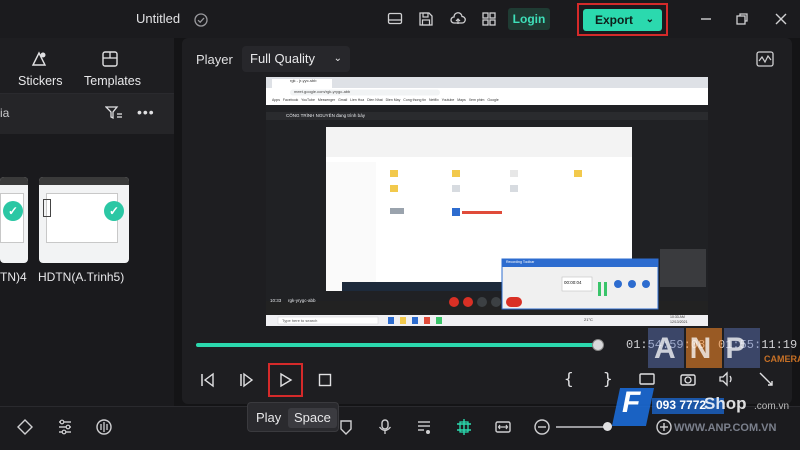 This screenshot has width=800, height=450. What do you see at coordinates (614, 20) in the screenshot?
I see `export-label: Export` at bounding box center [614, 20].